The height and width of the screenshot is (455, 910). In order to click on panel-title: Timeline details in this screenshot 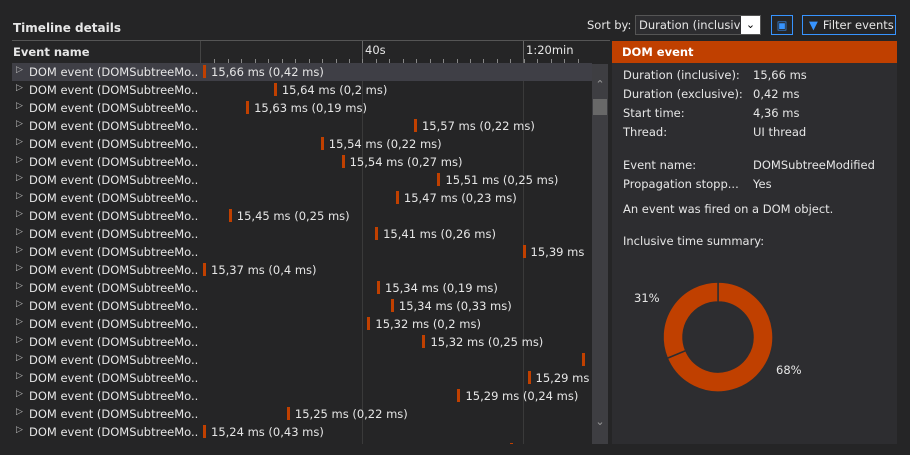, I will do `click(67, 28)`.